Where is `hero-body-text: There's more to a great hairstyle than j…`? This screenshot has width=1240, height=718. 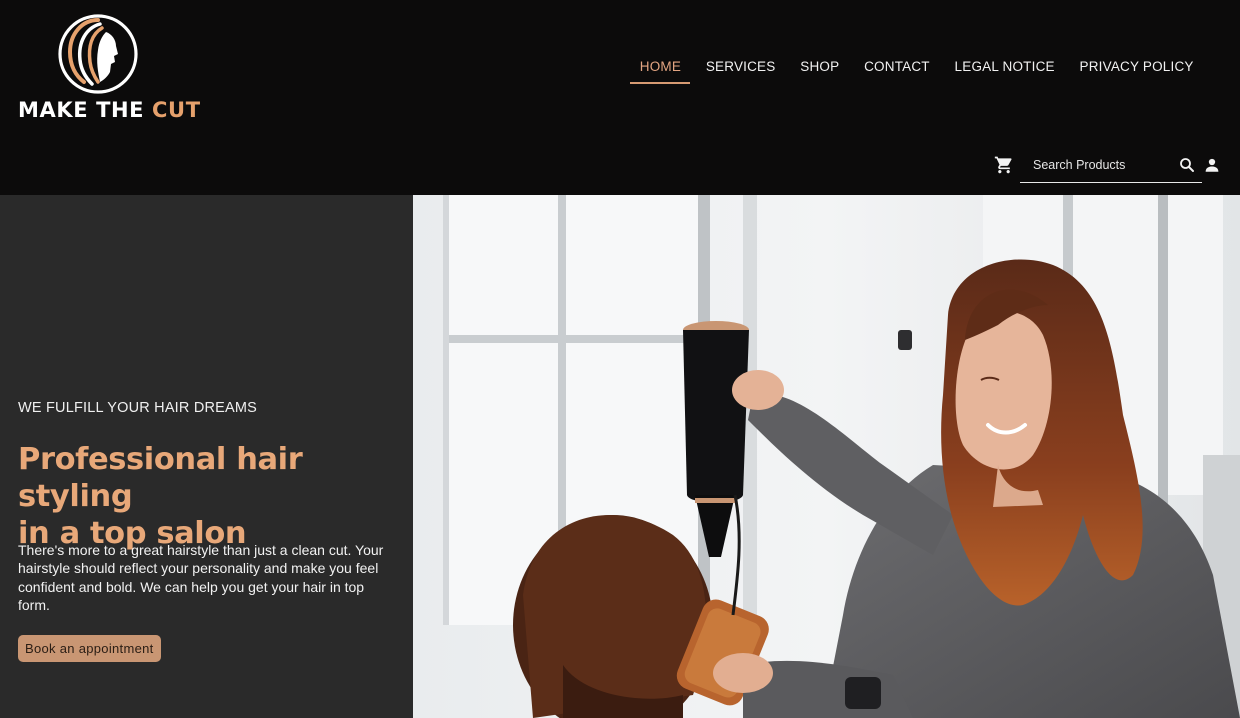 hero-body-text: There's more to a great hairstyle than j… is located at coordinates (201, 577).